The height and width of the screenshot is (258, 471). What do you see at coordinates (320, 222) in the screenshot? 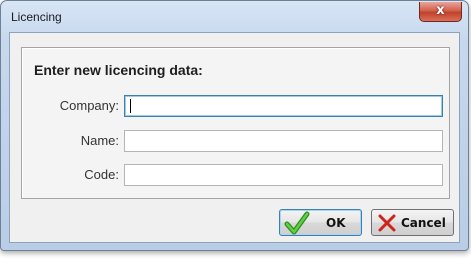
I see `ok-button: OK` at bounding box center [320, 222].